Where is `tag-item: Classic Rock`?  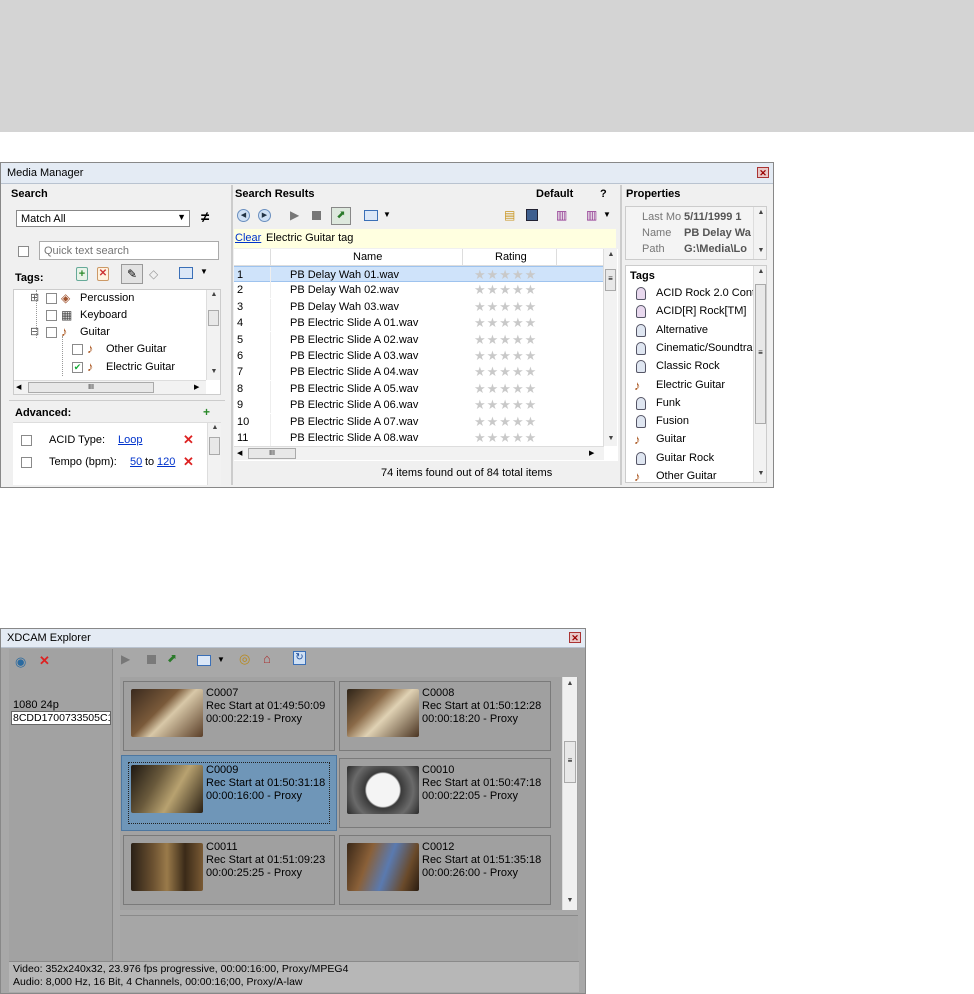 tag-item: Classic Rock is located at coordinates (699, 367).